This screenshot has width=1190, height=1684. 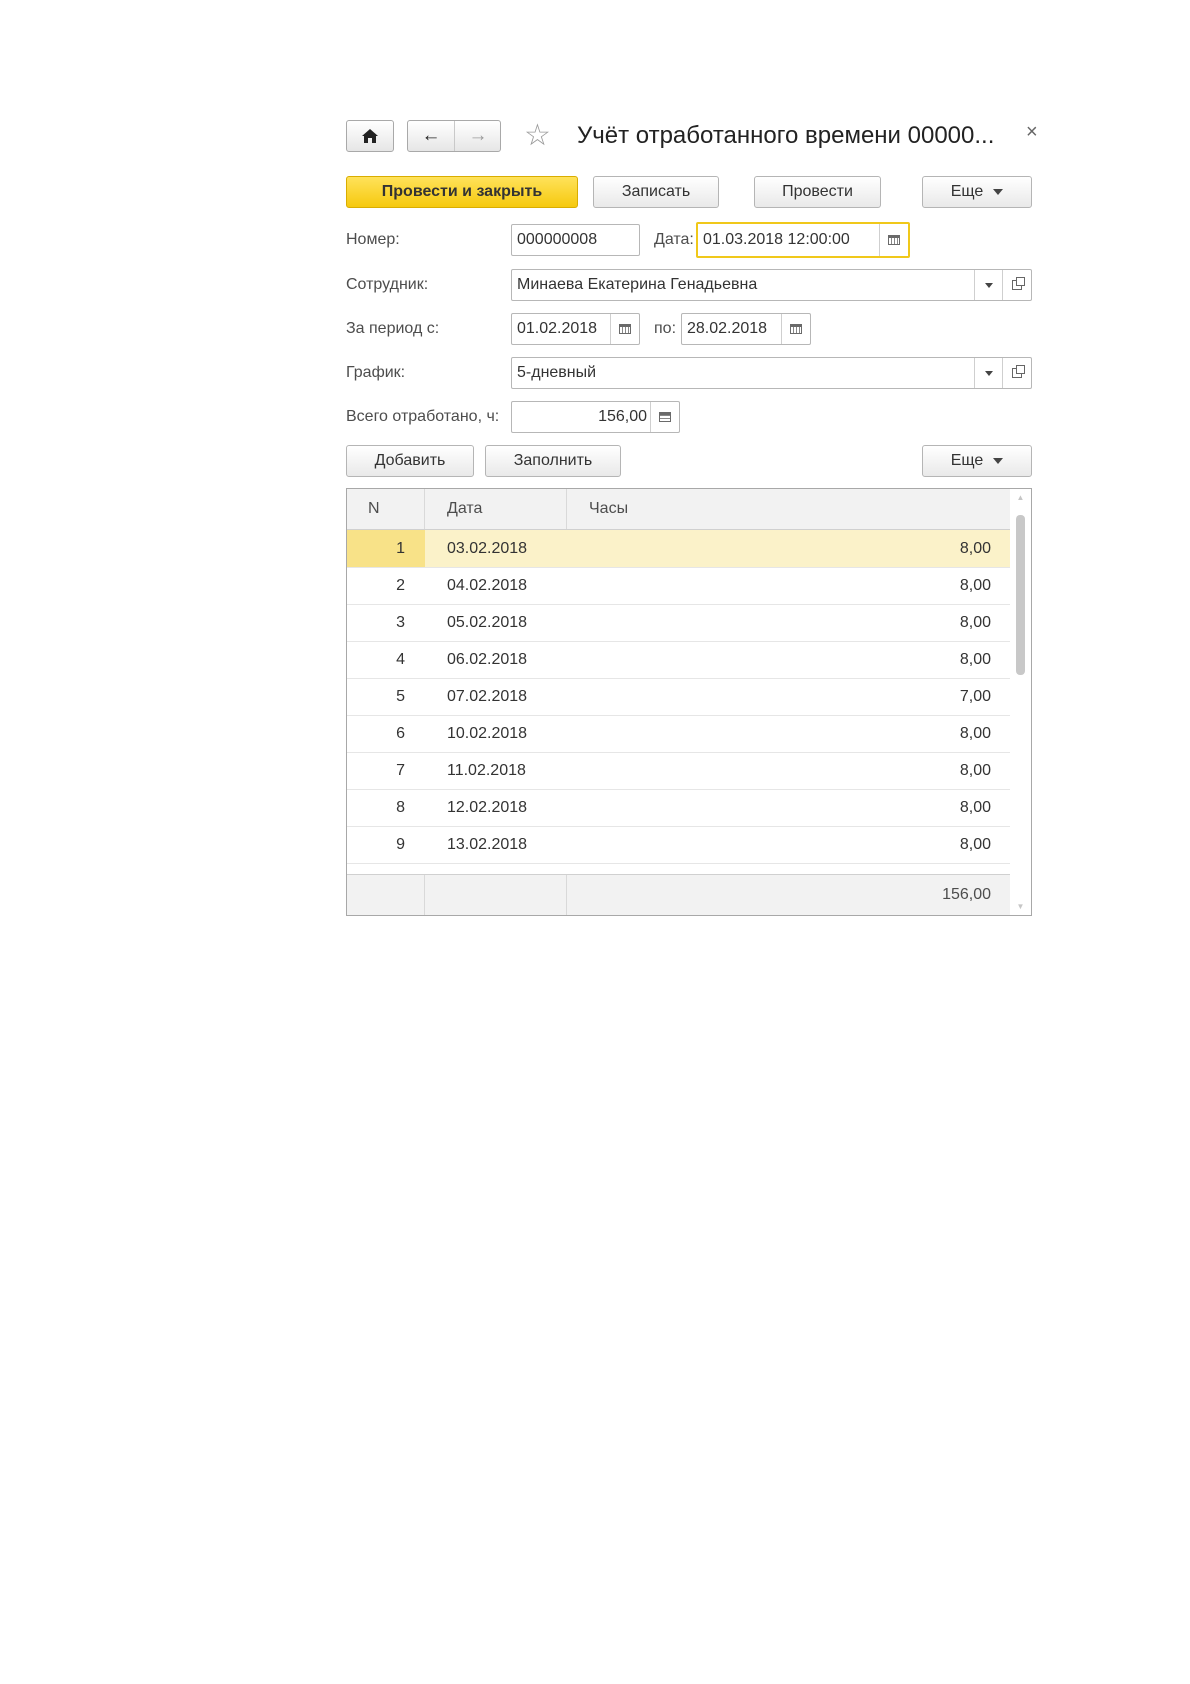 I want to click on table-row: 3 05.02.2018 8,00, so click(x=679, y=623).